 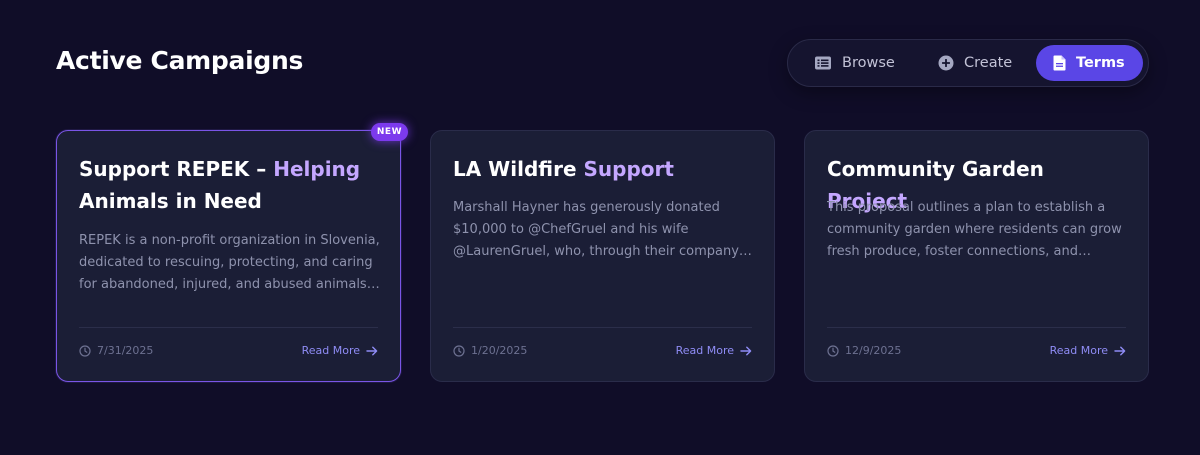 I want to click on new-badge: NEW, so click(x=389, y=132).